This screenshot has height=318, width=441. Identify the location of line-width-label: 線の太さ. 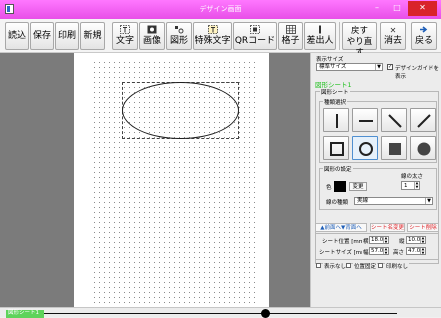
(412, 176).